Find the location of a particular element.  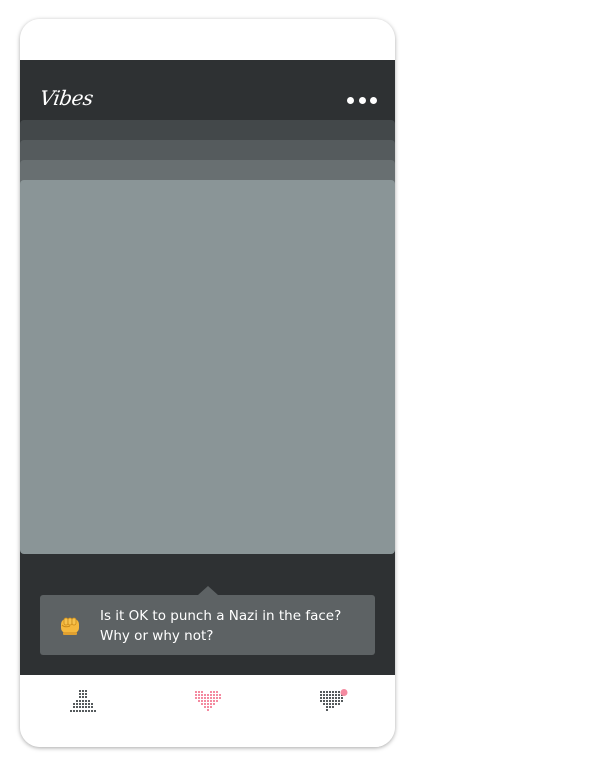

tab-bar is located at coordinates (207, 711).